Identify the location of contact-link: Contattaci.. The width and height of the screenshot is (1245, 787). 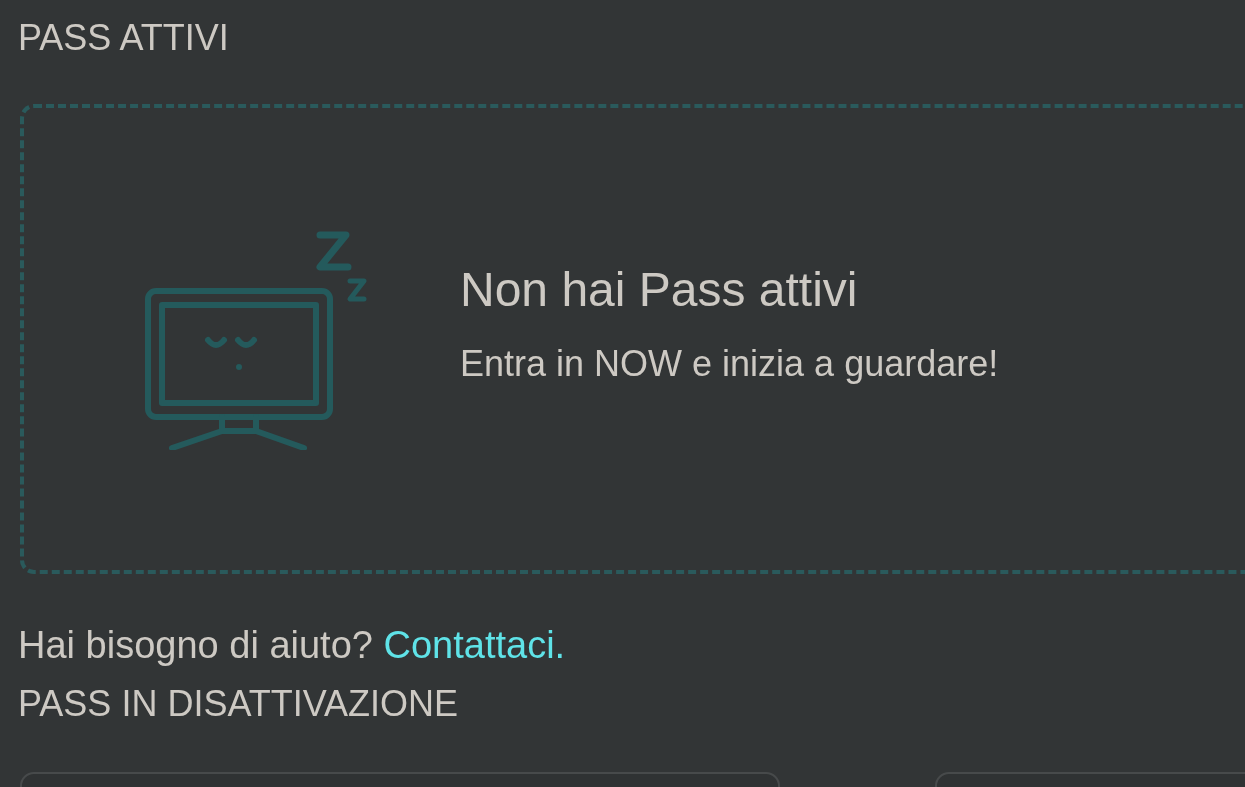
(474, 645).